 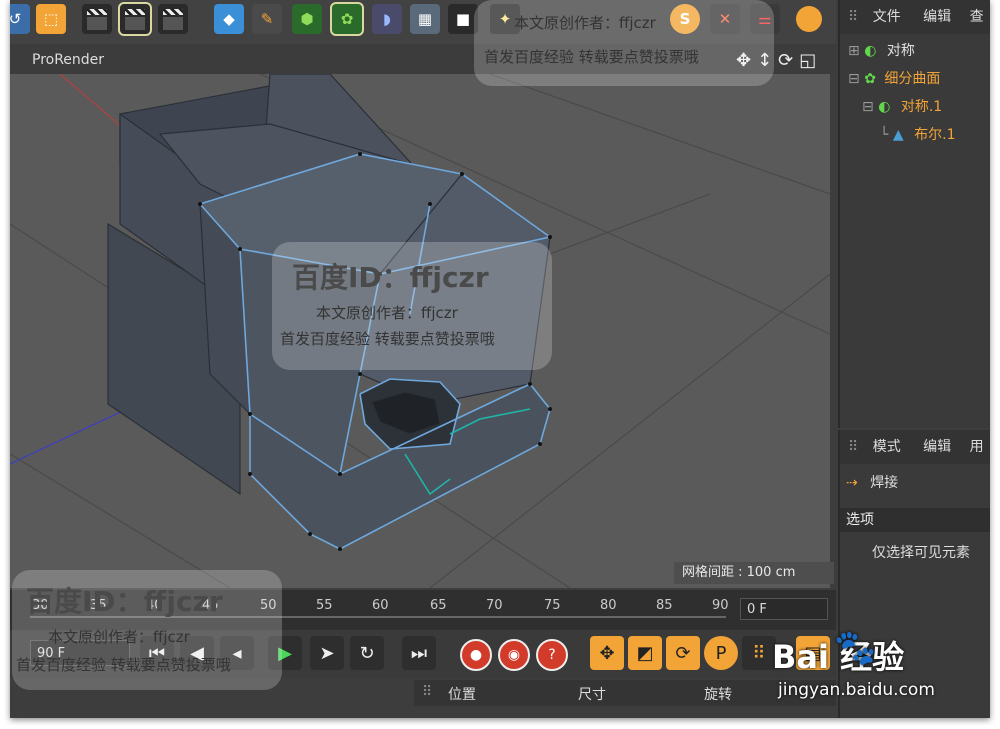 I want to click on coord-size-label: 尺寸, so click(x=592, y=695).